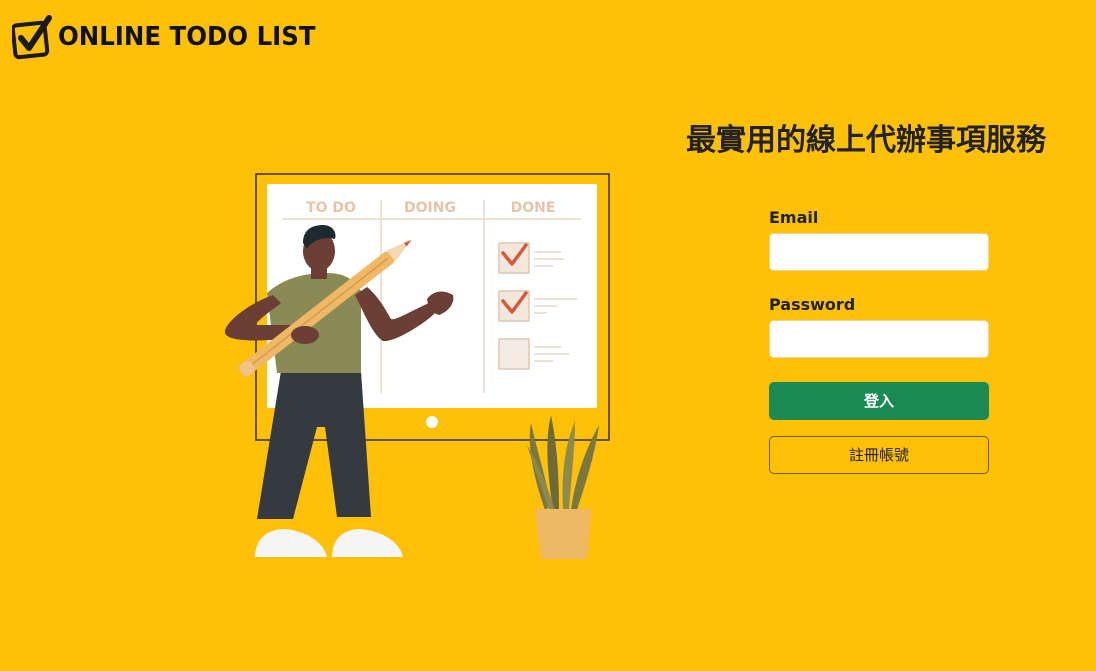  Describe the element at coordinates (794, 217) in the screenshot. I see `email-label: Email` at that location.